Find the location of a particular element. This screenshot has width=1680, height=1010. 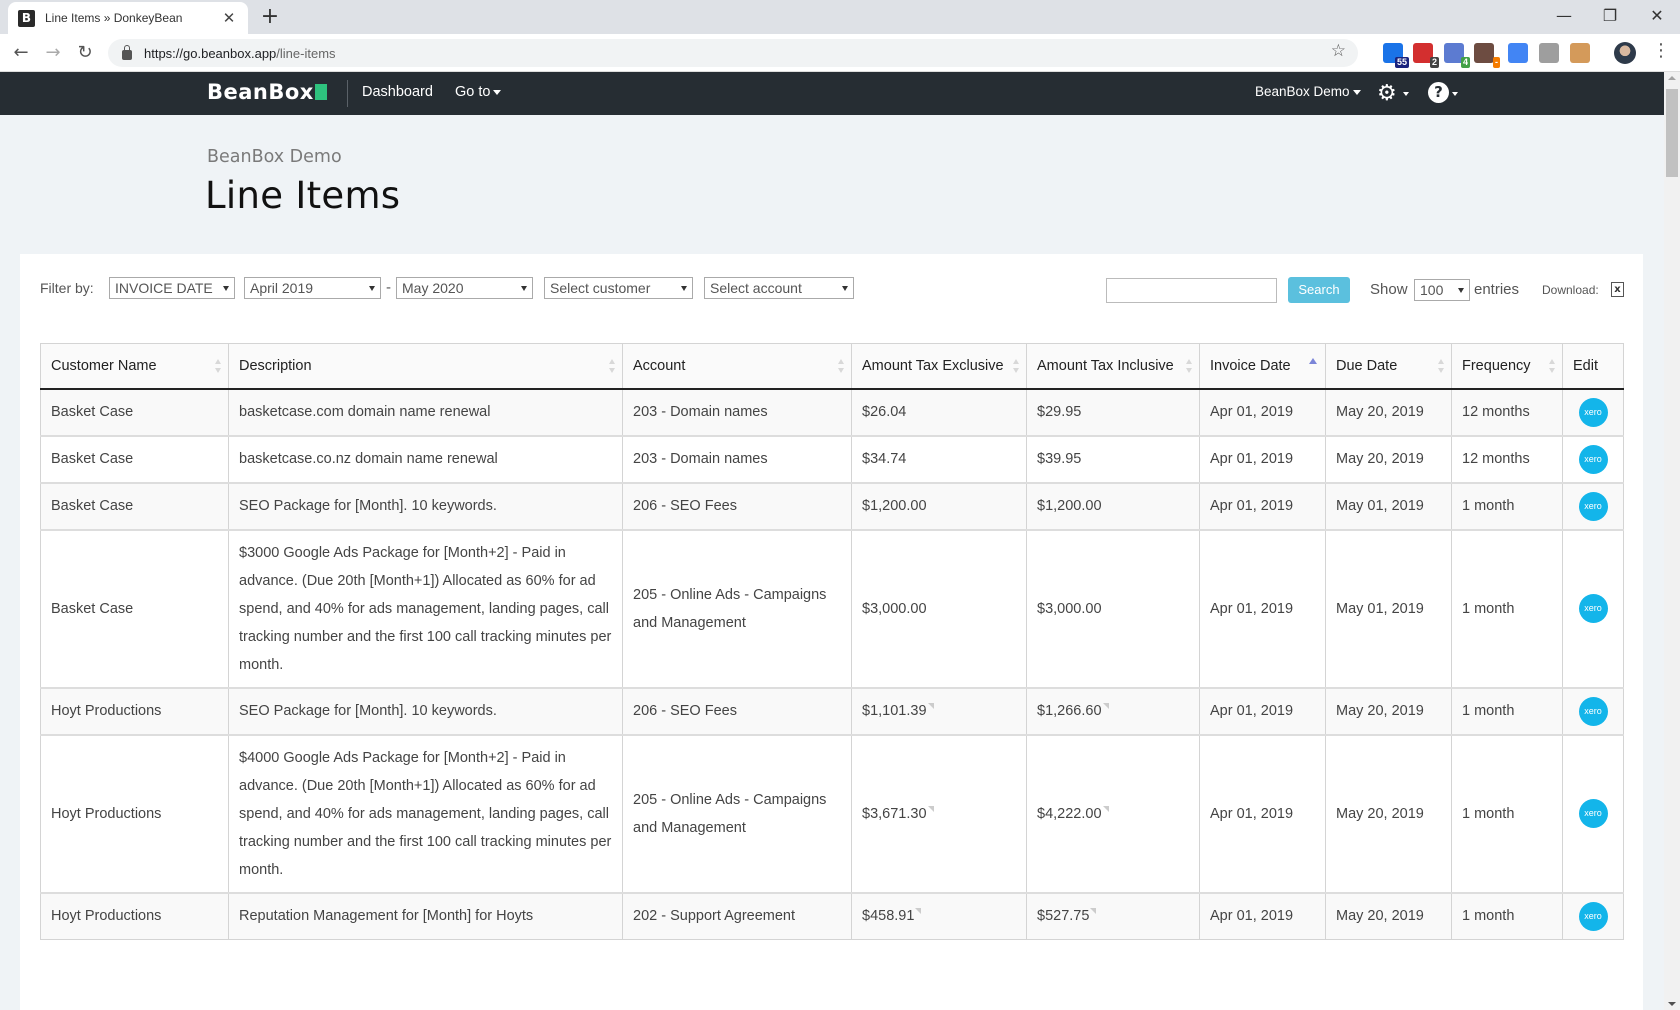

bookmark-star-icon: ☆ is located at coordinates (1338, 51).